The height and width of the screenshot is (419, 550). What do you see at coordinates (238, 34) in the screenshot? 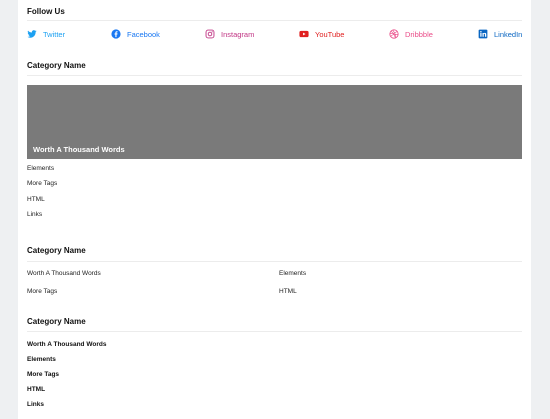
I see `social-label: Instagram` at bounding box center [238, 34].